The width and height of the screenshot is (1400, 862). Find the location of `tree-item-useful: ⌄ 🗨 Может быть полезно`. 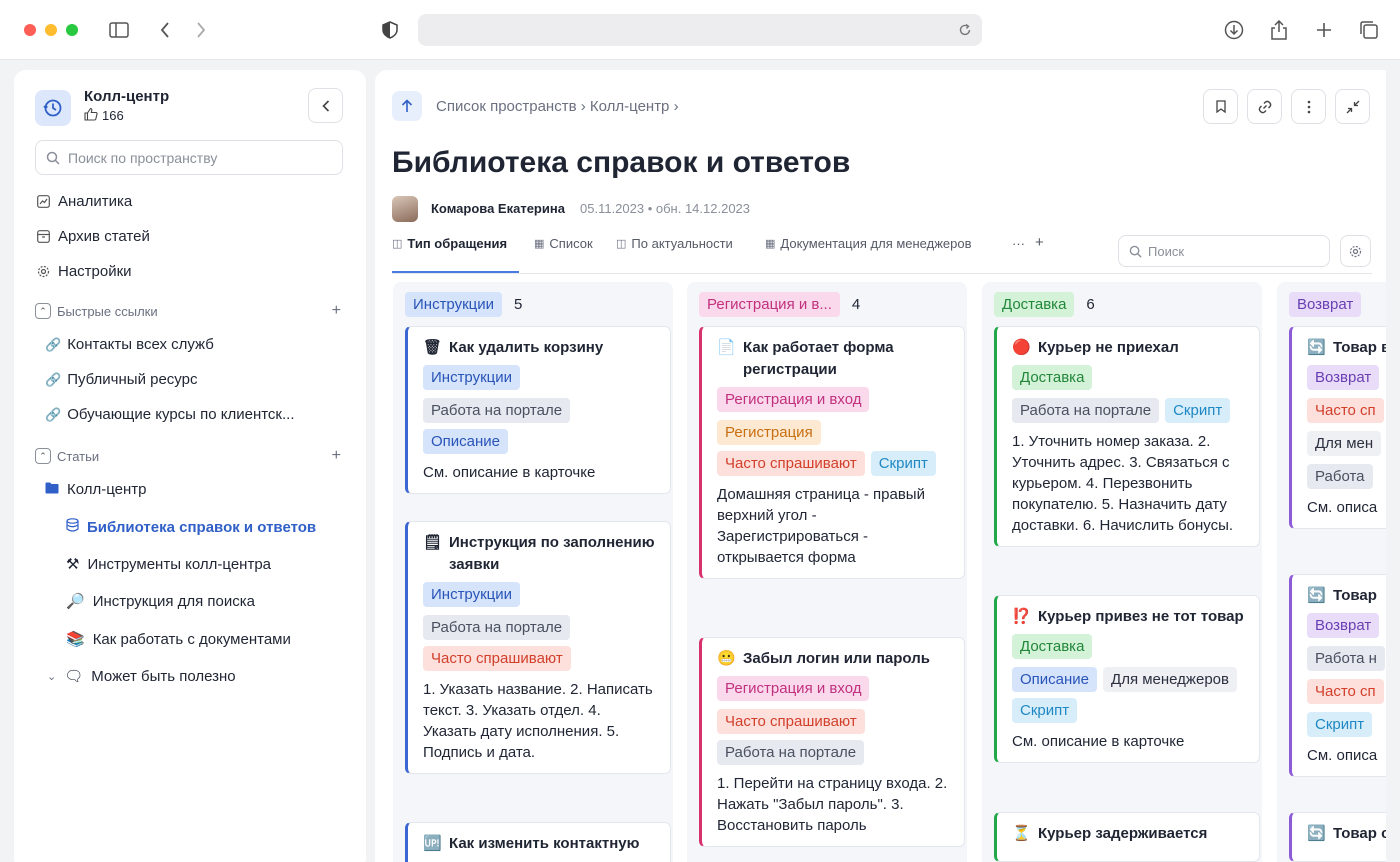

tree-item-useful: ⌄ 🗨 Может быть полезно is located at coordinates (141, 676).